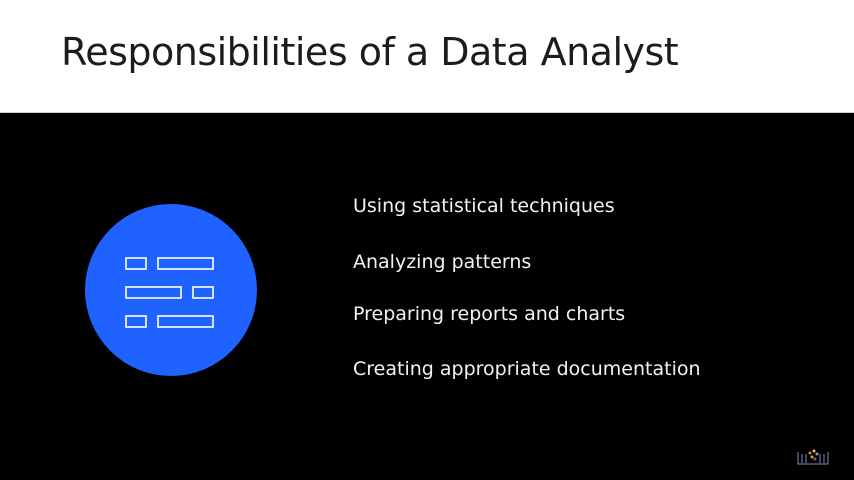  I want to click on list-item: Preparing reports and charts, so click(489, 314).